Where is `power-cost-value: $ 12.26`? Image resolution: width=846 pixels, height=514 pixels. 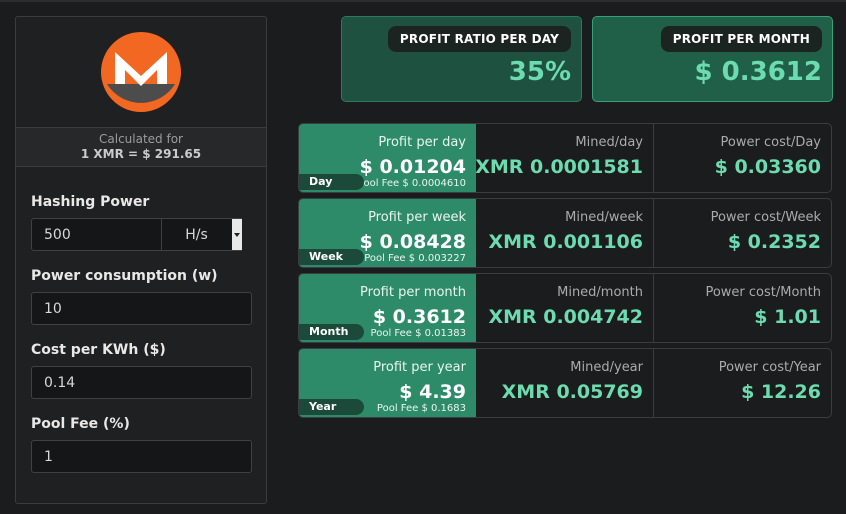
power-cost-value: $ 12.26 is located at coordinates (781, 392).